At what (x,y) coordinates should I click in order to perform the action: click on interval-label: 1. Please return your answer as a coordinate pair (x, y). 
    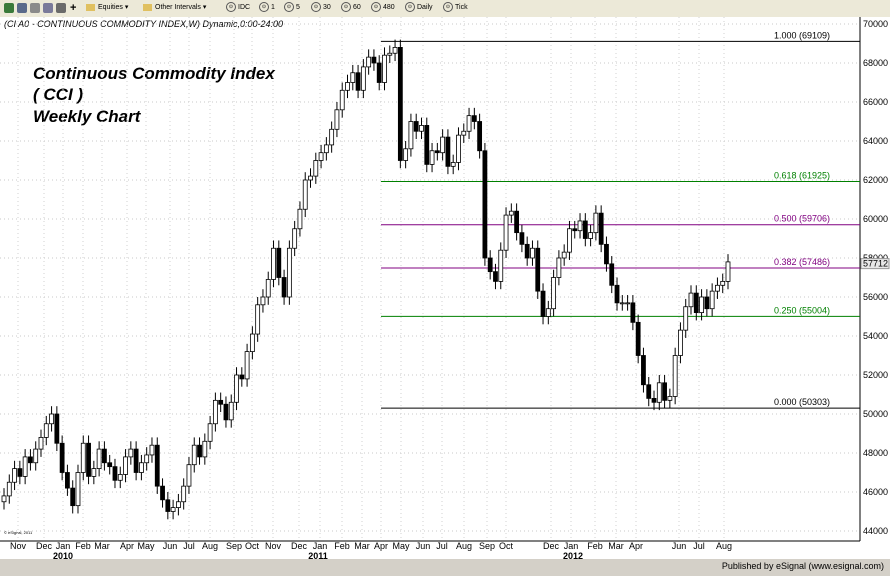
    Looking at the image, I should click on (273, 7).